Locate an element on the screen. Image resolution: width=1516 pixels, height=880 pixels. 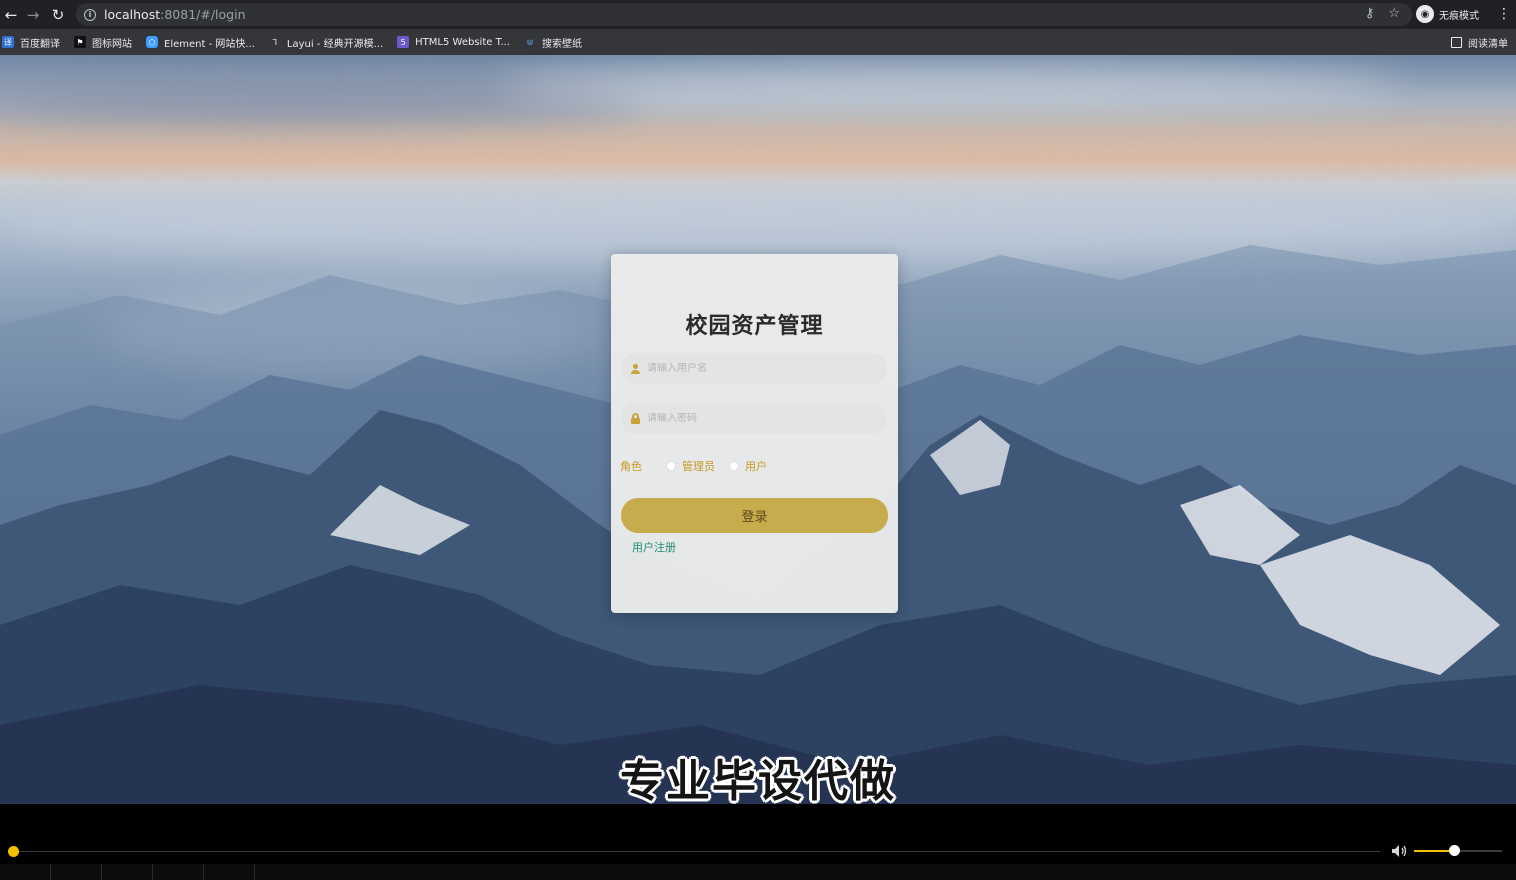
url-host: localhost is located at coordinates (132, 14).